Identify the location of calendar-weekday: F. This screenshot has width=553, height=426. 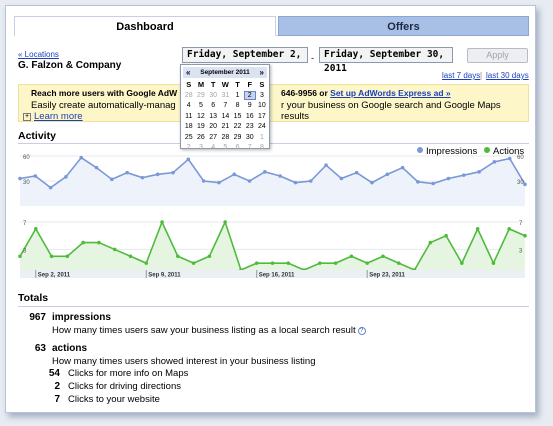
(250, 84).